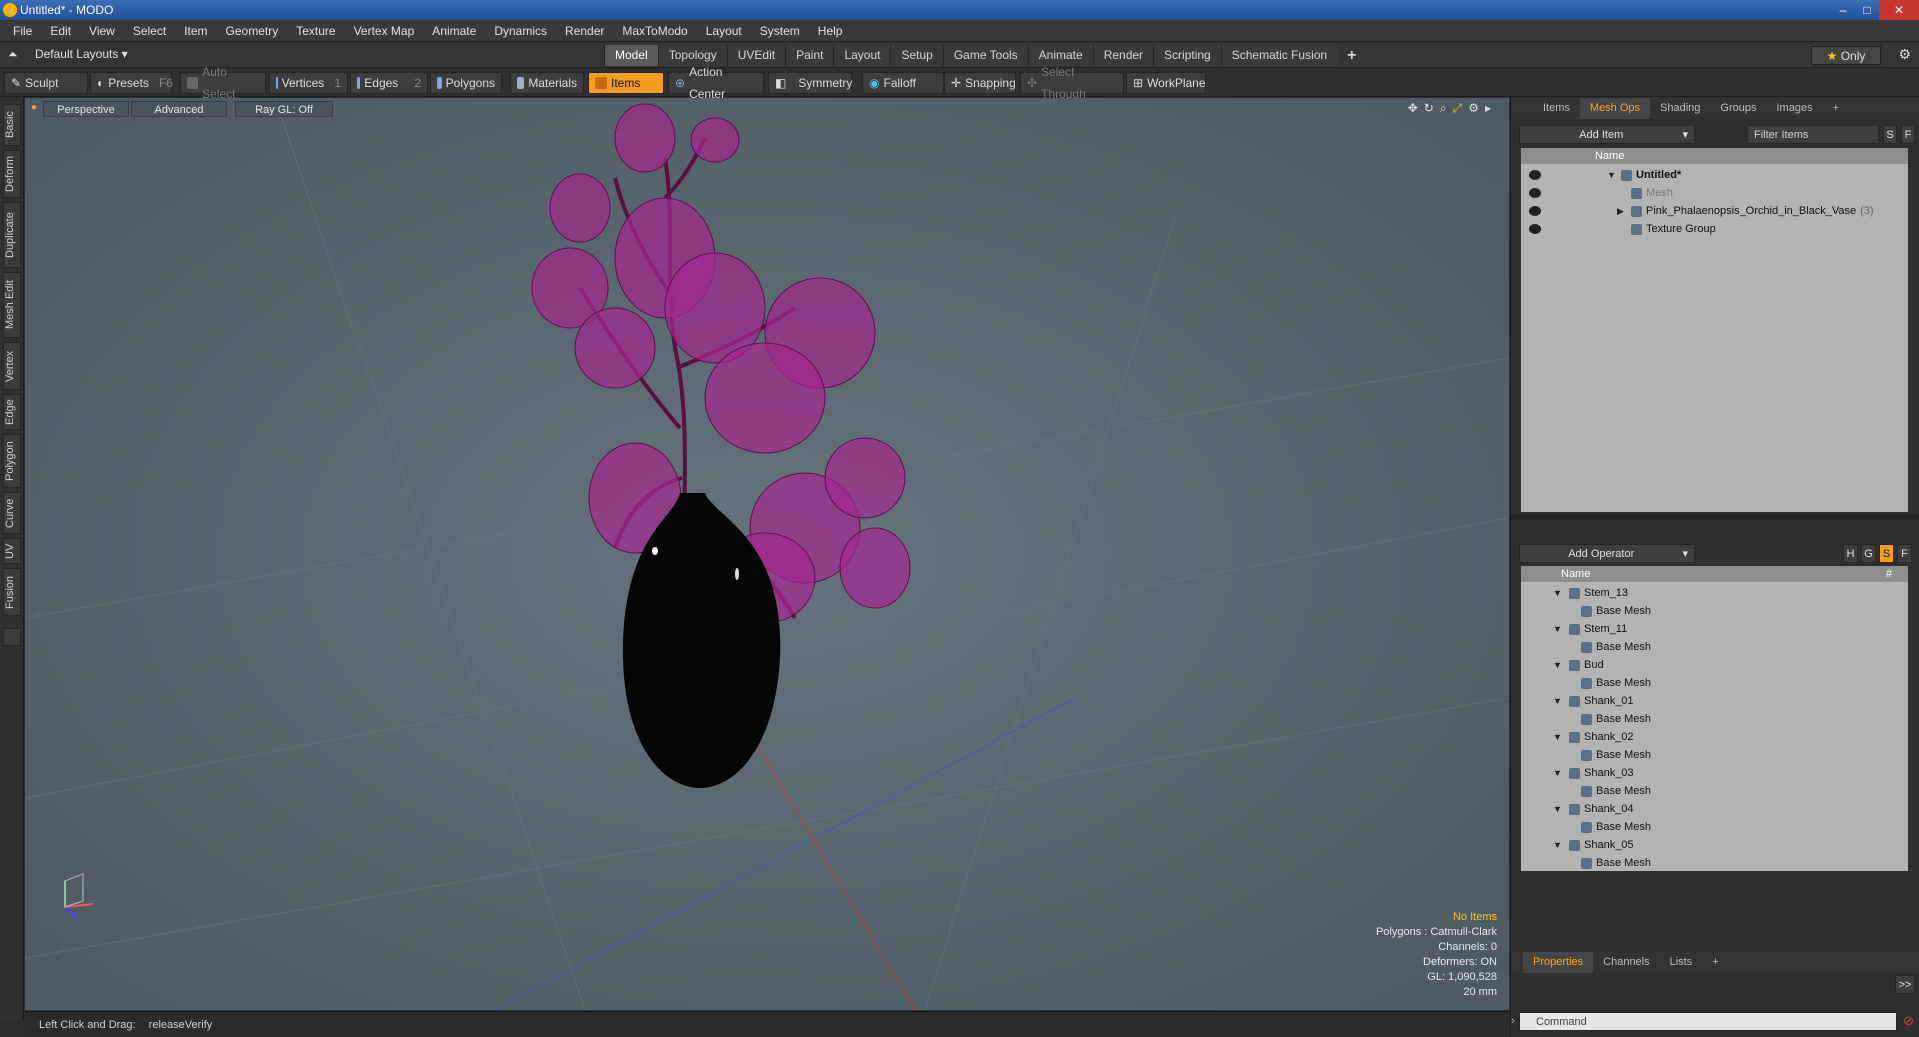 This screenshot has height=1037, width=1919. Describe the element at coordinates (1908, 134) in the screenshot. I see `items-f-button: F` at that location.